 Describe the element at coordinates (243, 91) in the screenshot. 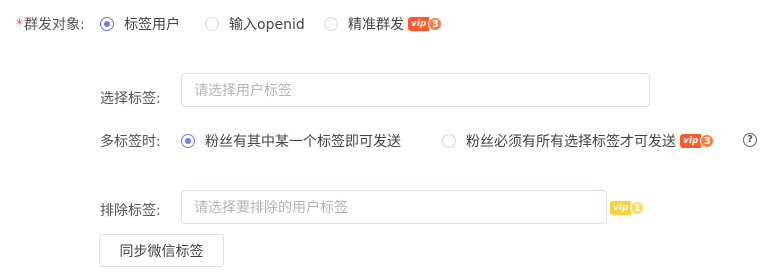

I see `select-tags-placeholder: 请选择用户标签` at that location.